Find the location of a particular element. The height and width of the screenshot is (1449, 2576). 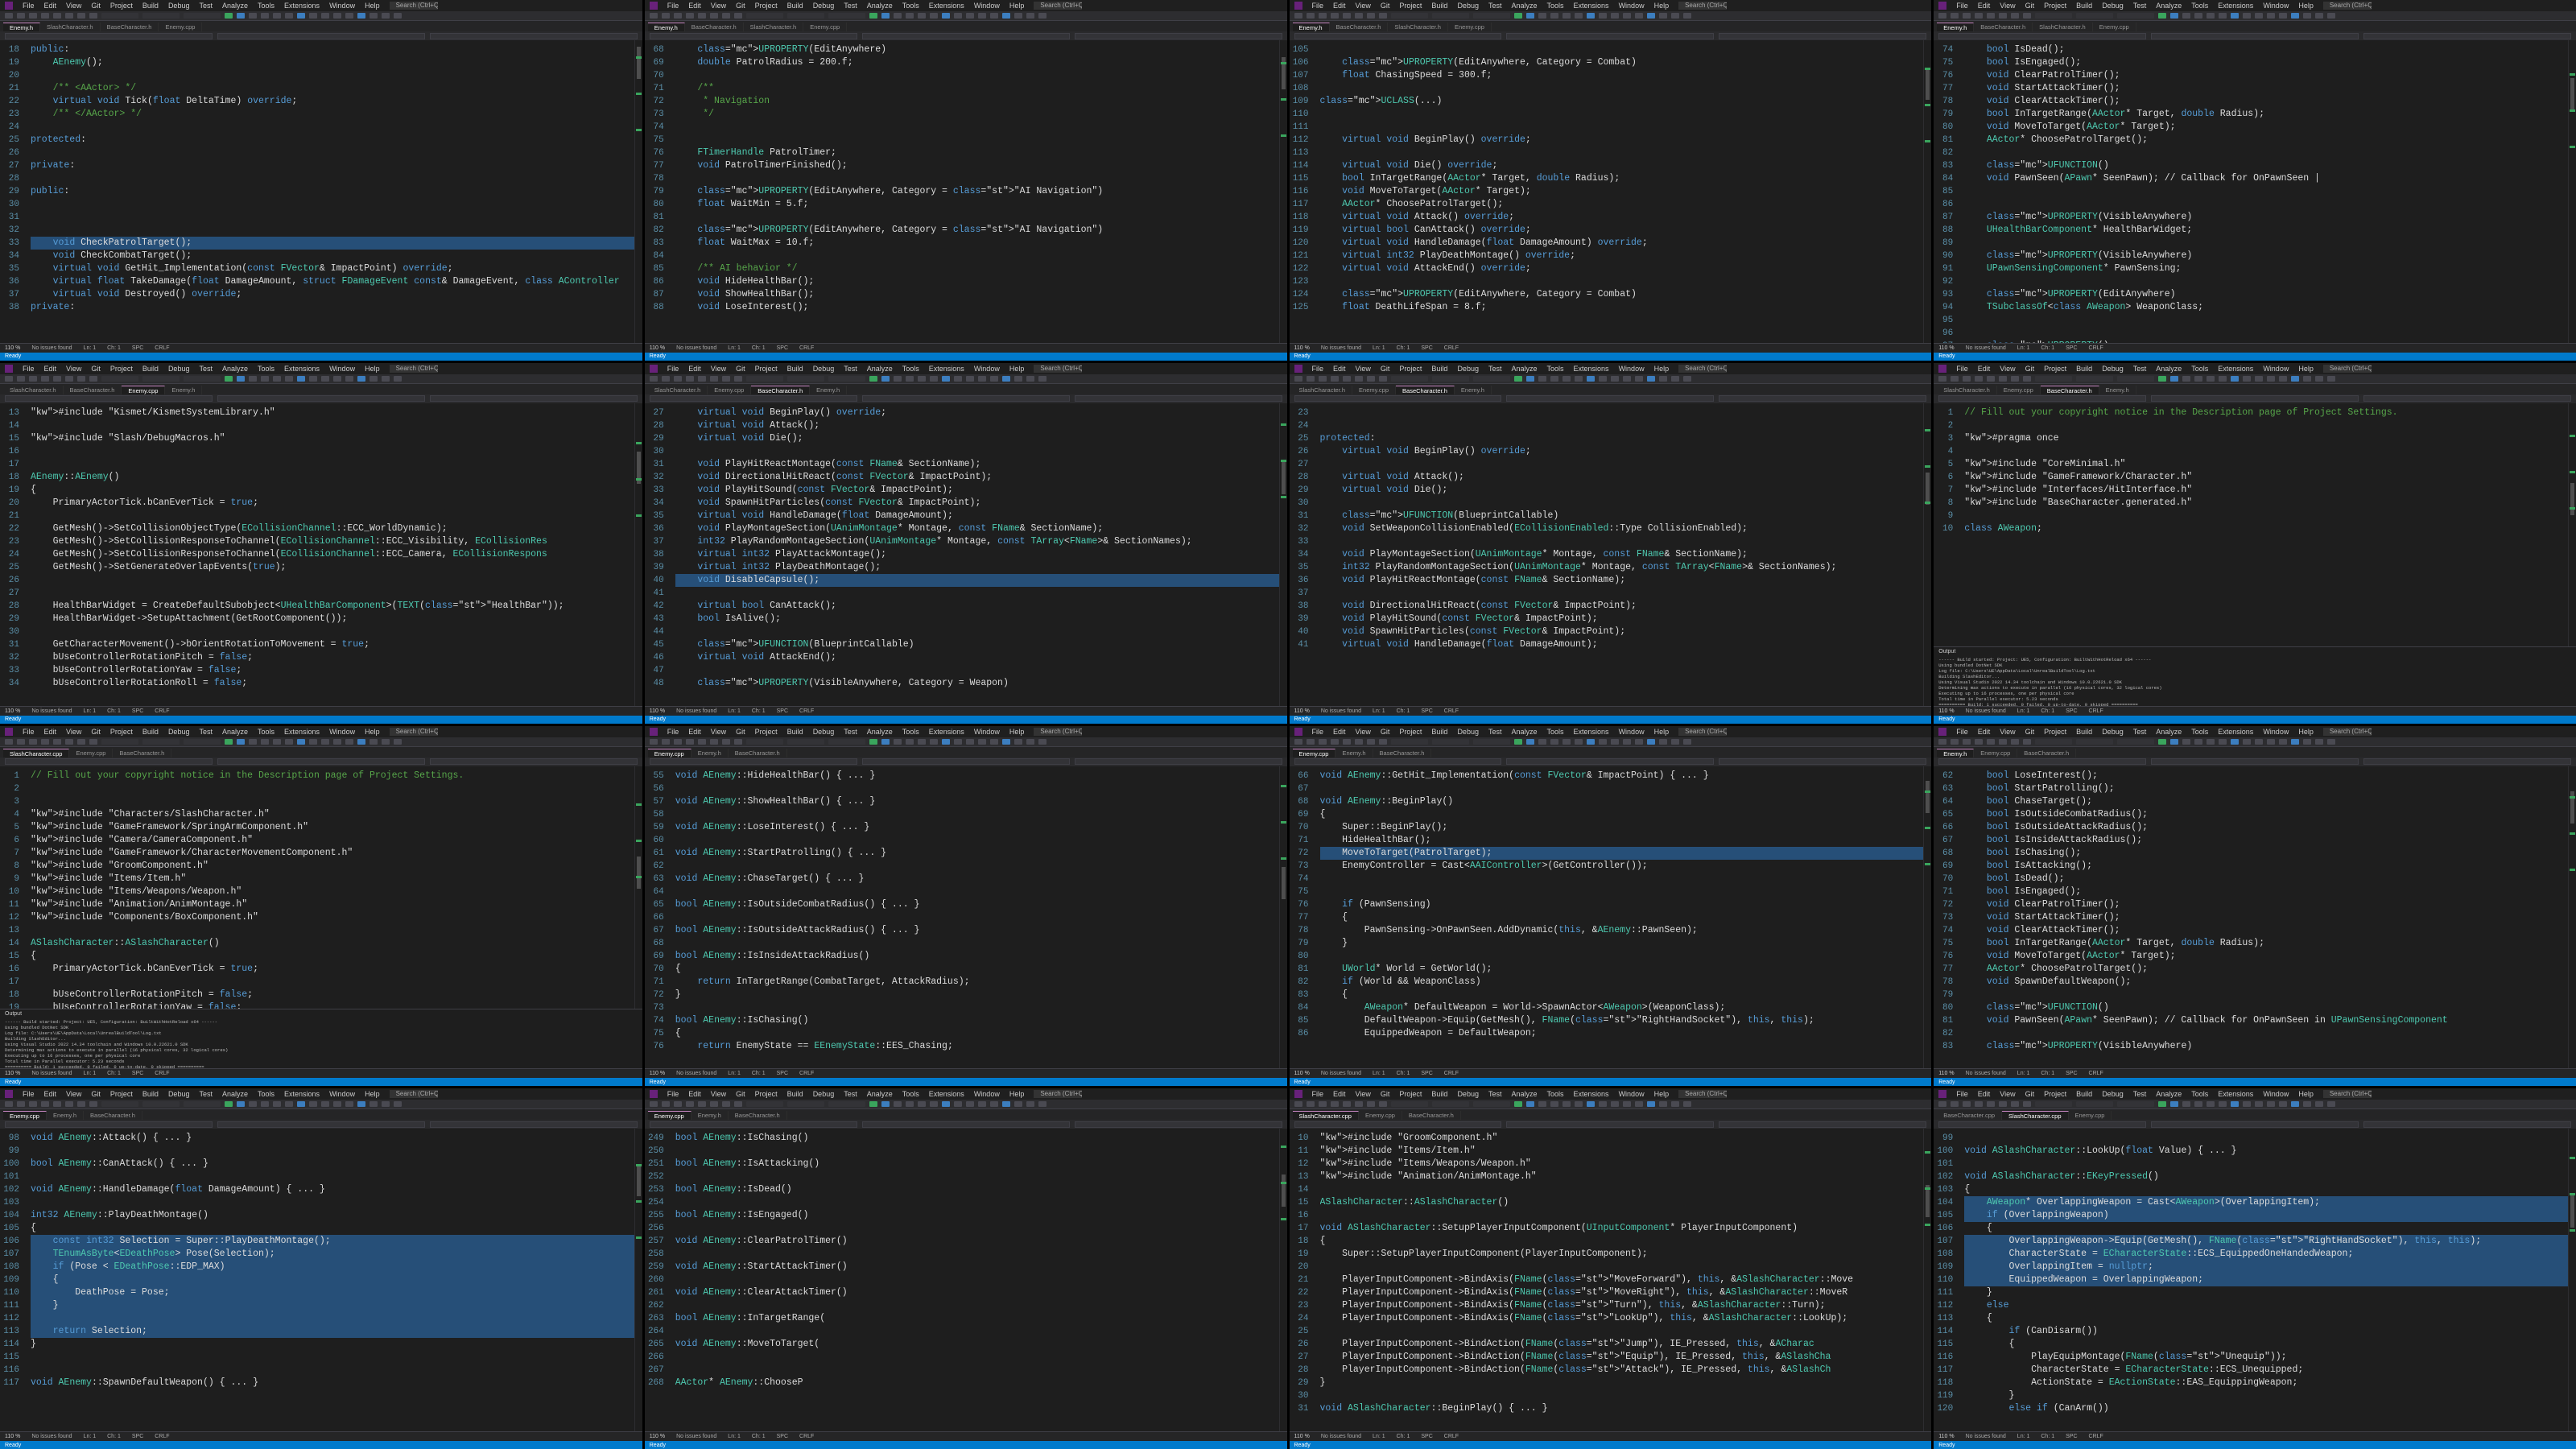

code-line: MoveToTarget(PatrolTarget); is located at coordinates (1621, 853).